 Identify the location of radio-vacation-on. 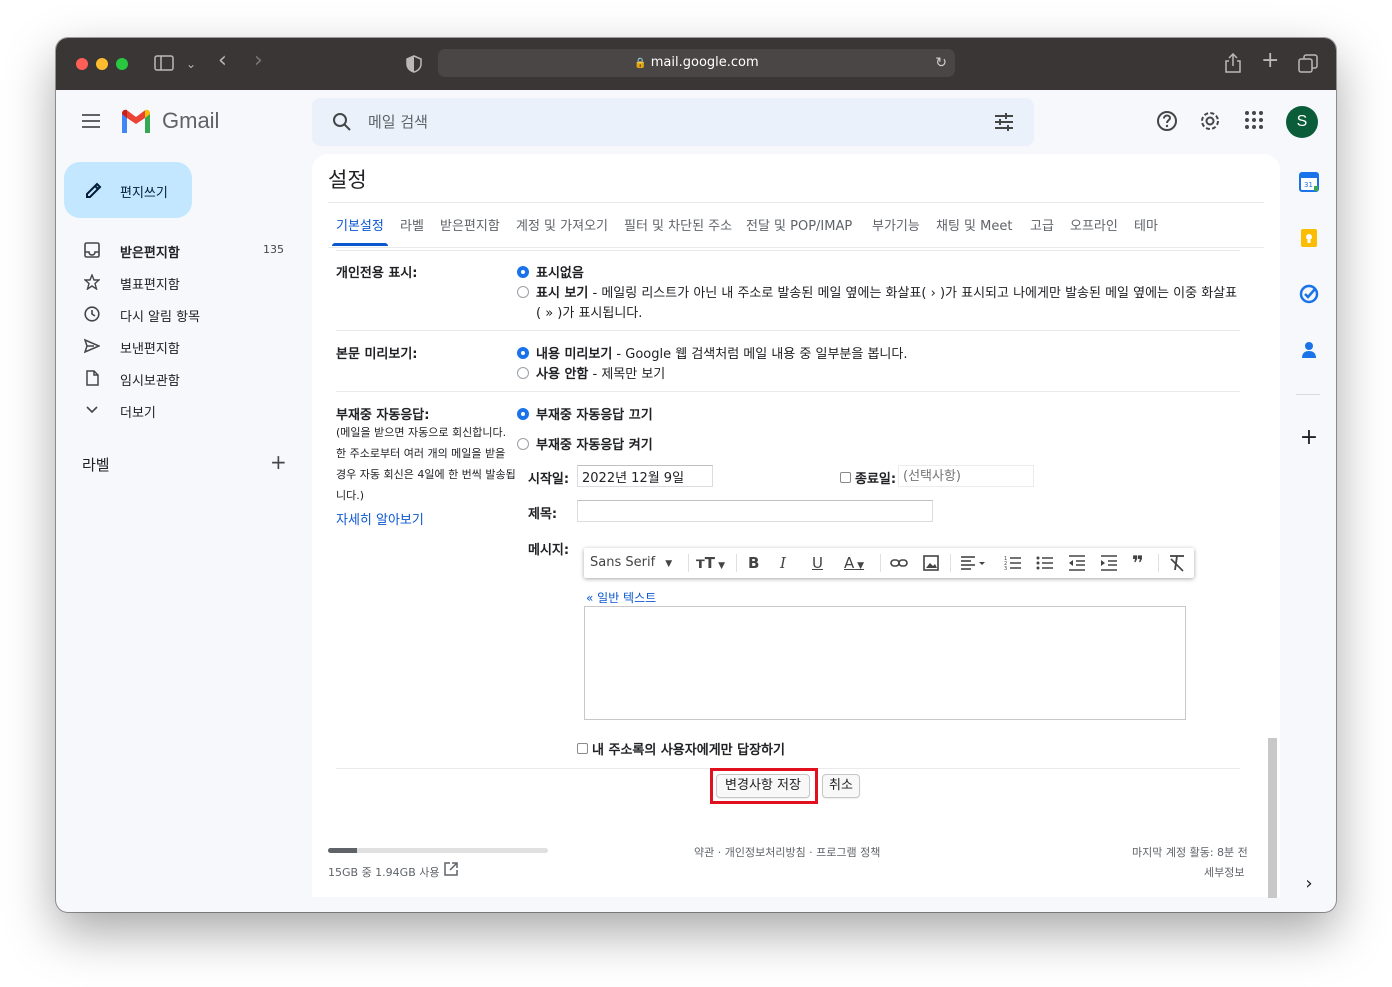
(523, 444).